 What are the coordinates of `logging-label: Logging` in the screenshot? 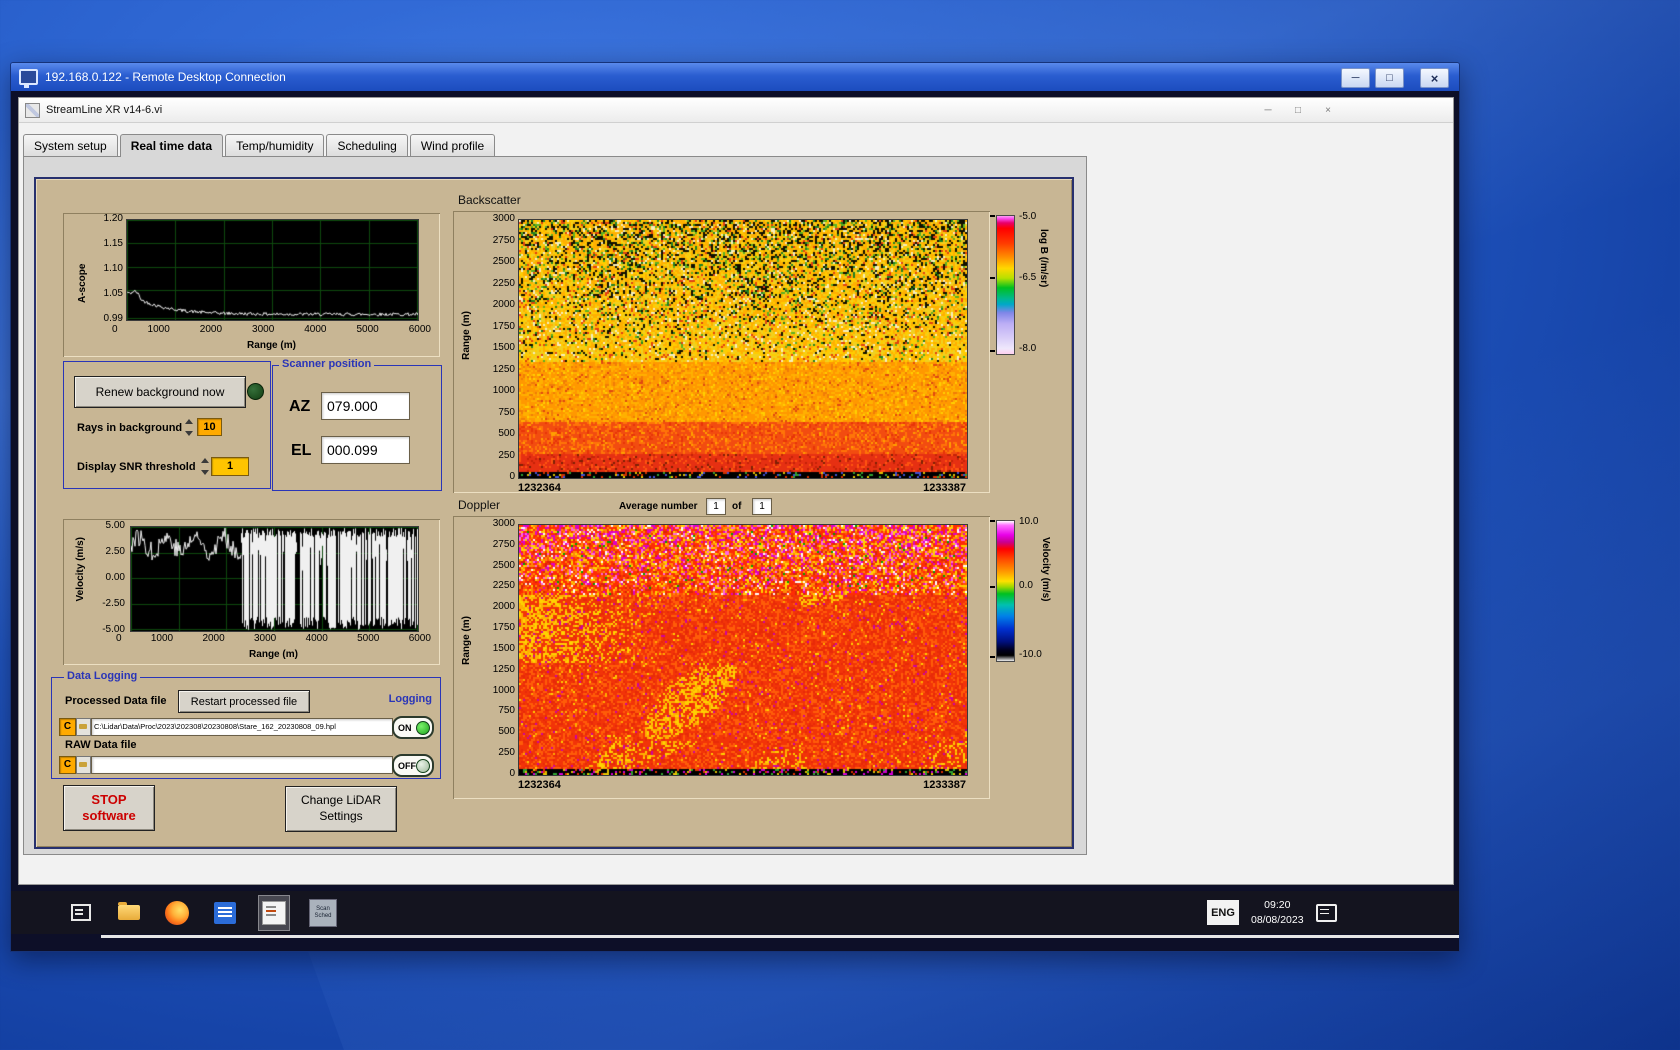 It's located at (410, 699).